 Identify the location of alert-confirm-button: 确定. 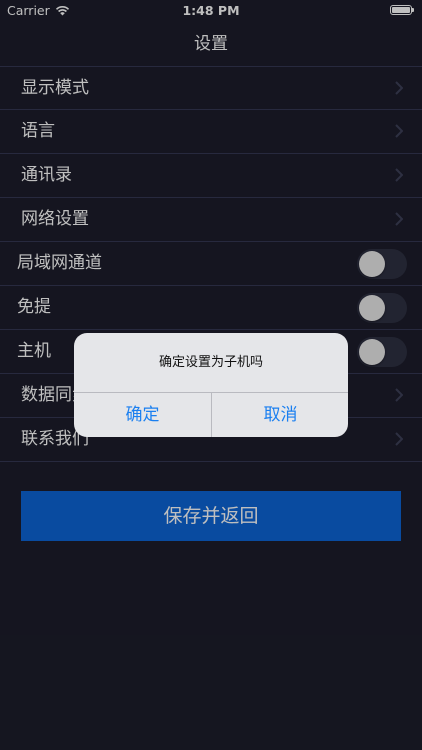
(142, 415).